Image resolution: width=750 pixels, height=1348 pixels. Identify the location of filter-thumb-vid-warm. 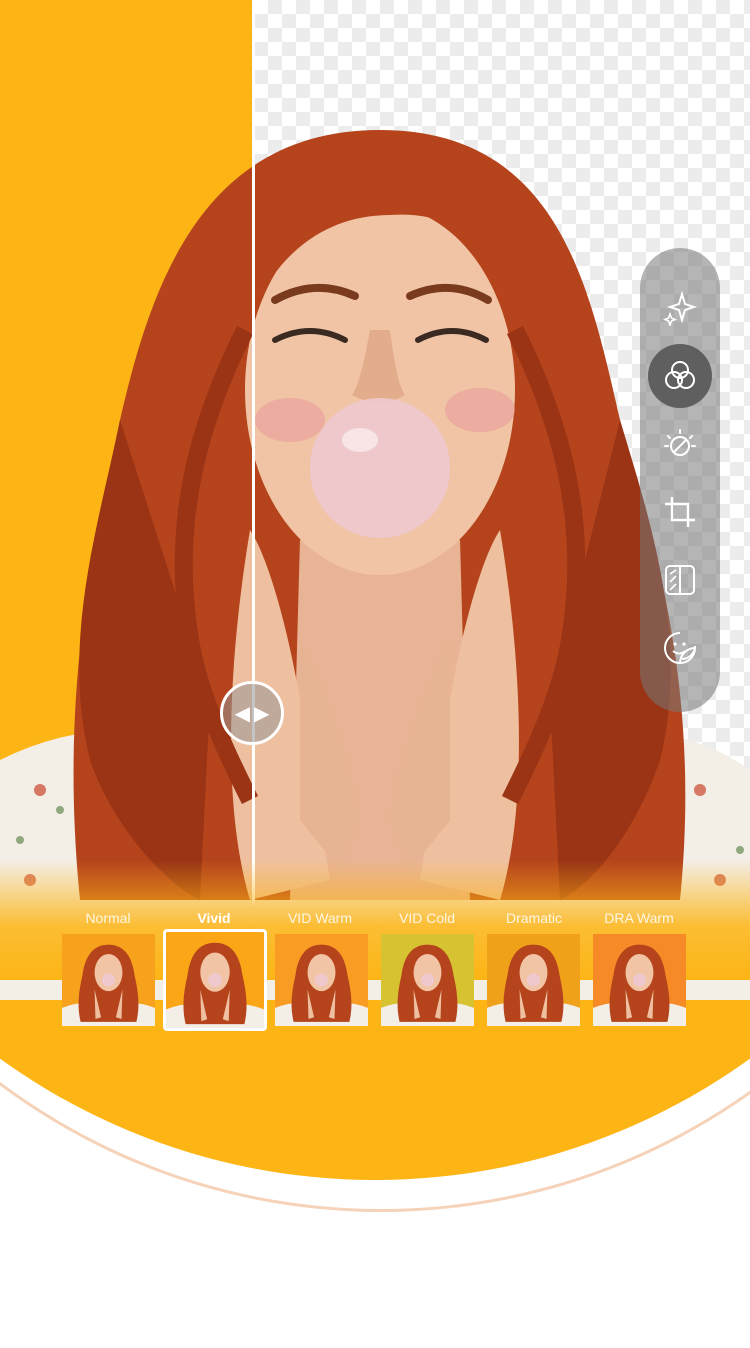
(321, 980).